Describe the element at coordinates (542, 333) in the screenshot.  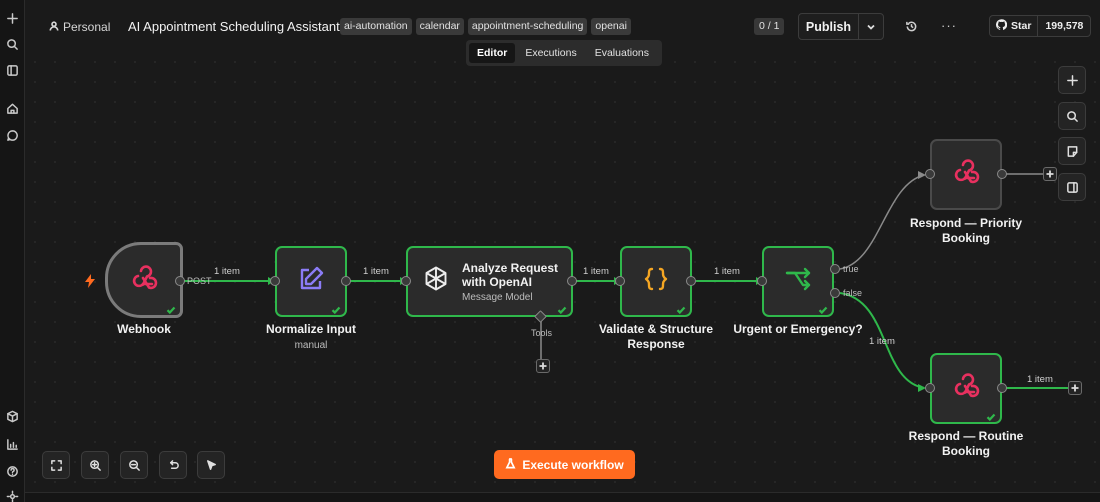
I see `tools-port-label: Tools` at that location.